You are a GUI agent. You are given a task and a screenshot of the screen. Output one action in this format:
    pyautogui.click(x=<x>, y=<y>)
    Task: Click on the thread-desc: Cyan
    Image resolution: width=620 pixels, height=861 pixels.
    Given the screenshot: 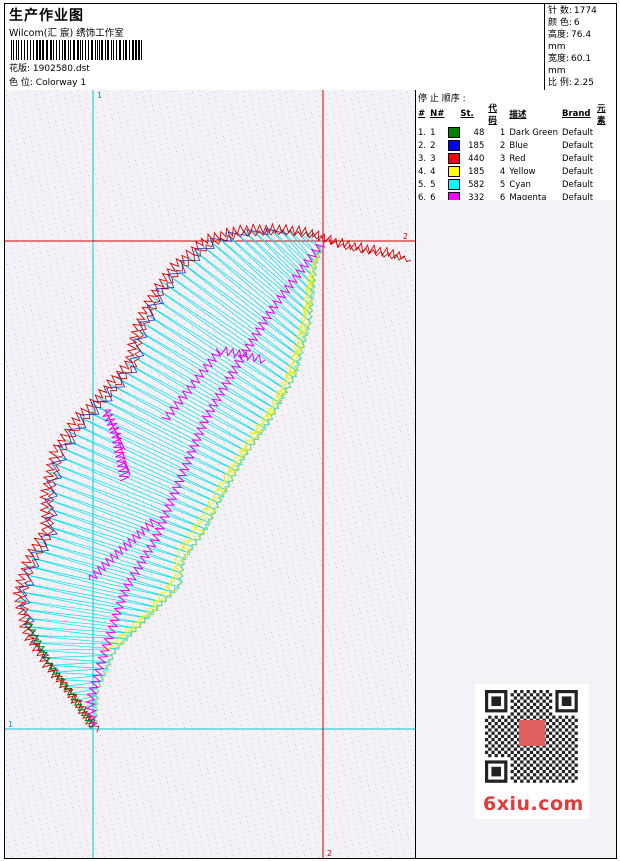 What is the action you would take?
    pyautogui.click(x=520, y=184)
    